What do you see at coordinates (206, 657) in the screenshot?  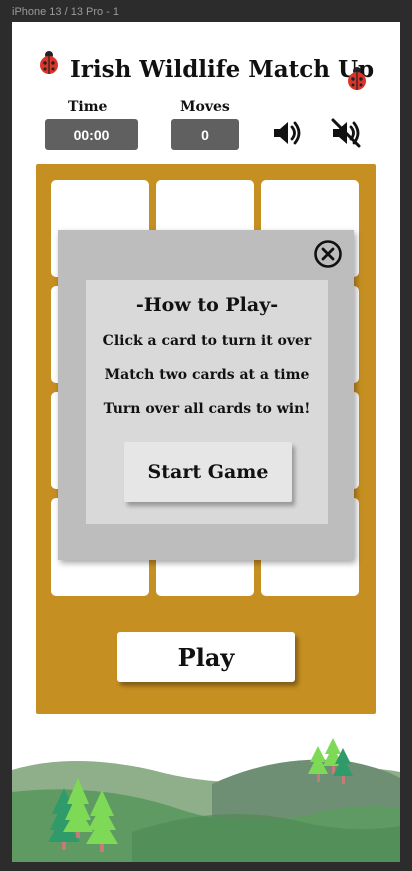 I see `play-button: Play` at bounding box center [206, 657].